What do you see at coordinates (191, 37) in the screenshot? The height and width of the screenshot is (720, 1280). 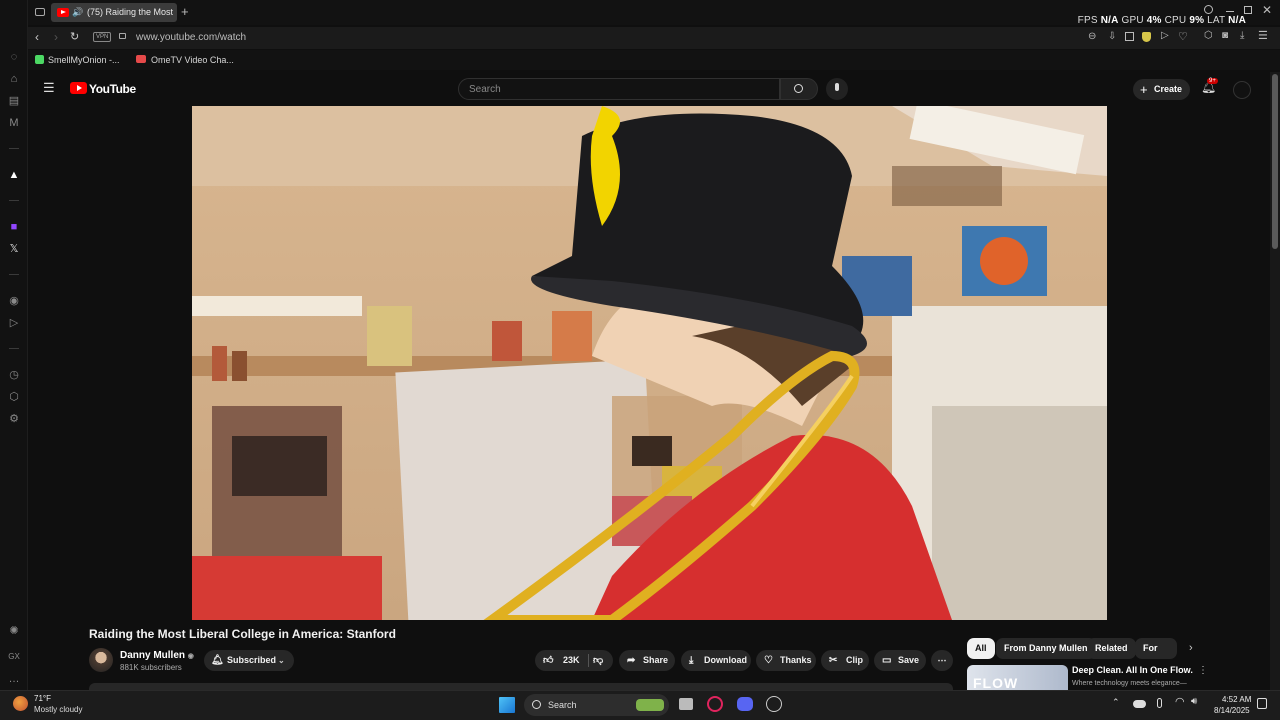 I see `url-field: www.youtube.com/watch` at bounding box center [191, 37].